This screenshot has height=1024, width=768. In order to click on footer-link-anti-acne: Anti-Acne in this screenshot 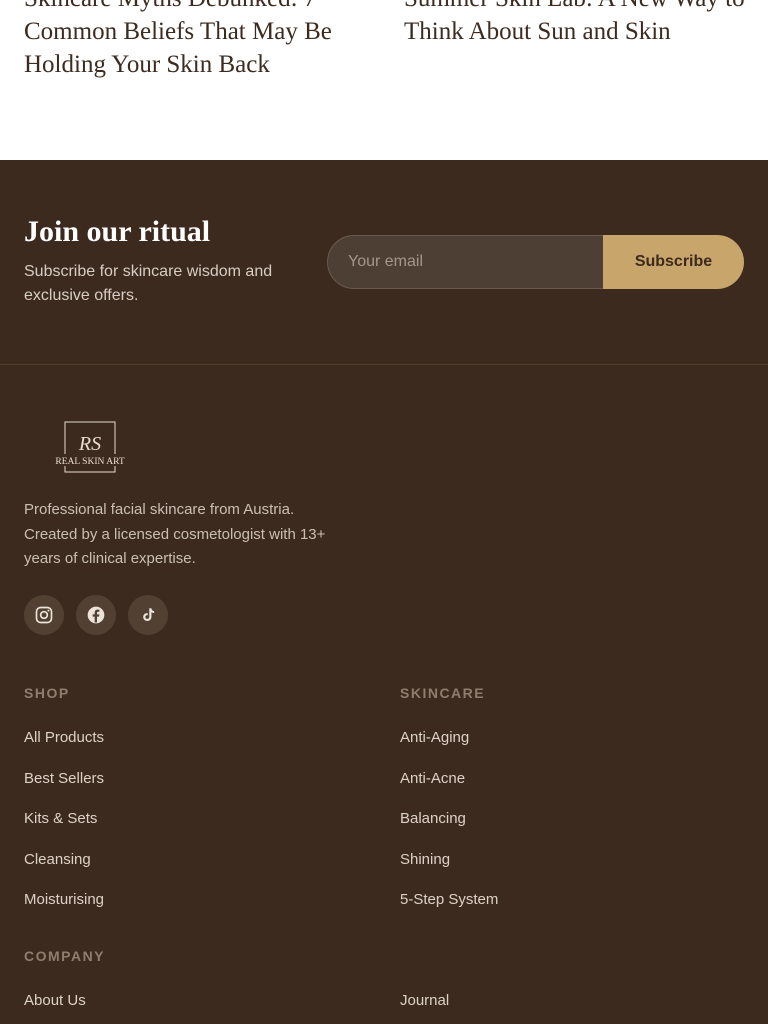, I will do `click(432, 778)`.